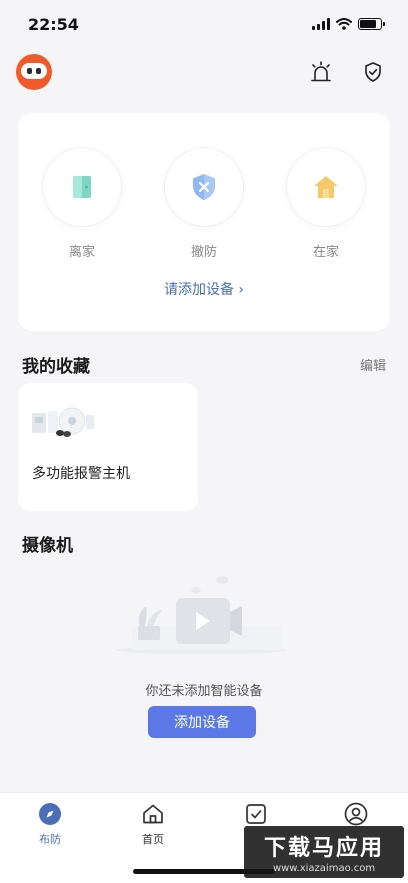  What do you see at coordinates (256, 814) in the screenshot?
I see `checkbox-icon` at bounding box center [256, 814].